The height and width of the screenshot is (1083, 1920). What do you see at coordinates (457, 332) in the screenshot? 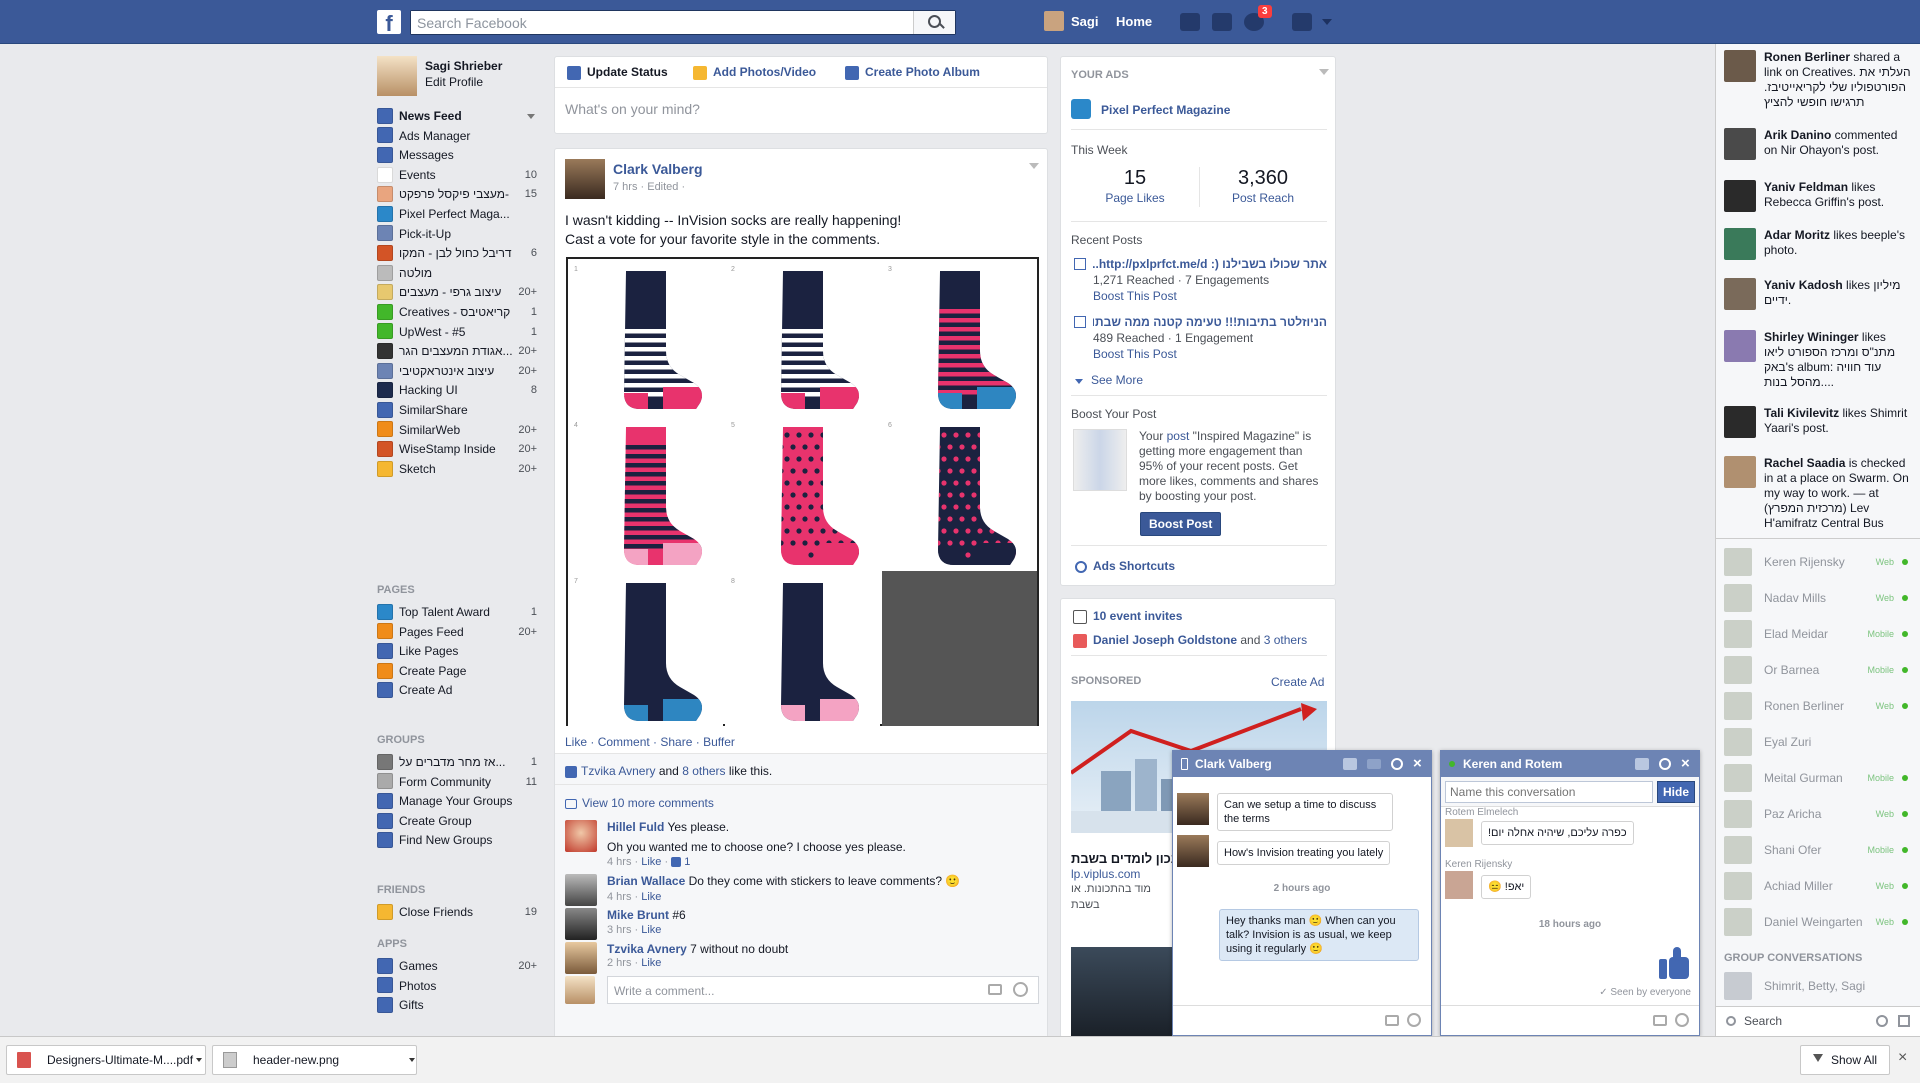
I see `nav-item: UpWest - #5 1` at bounding box center [457, 332].